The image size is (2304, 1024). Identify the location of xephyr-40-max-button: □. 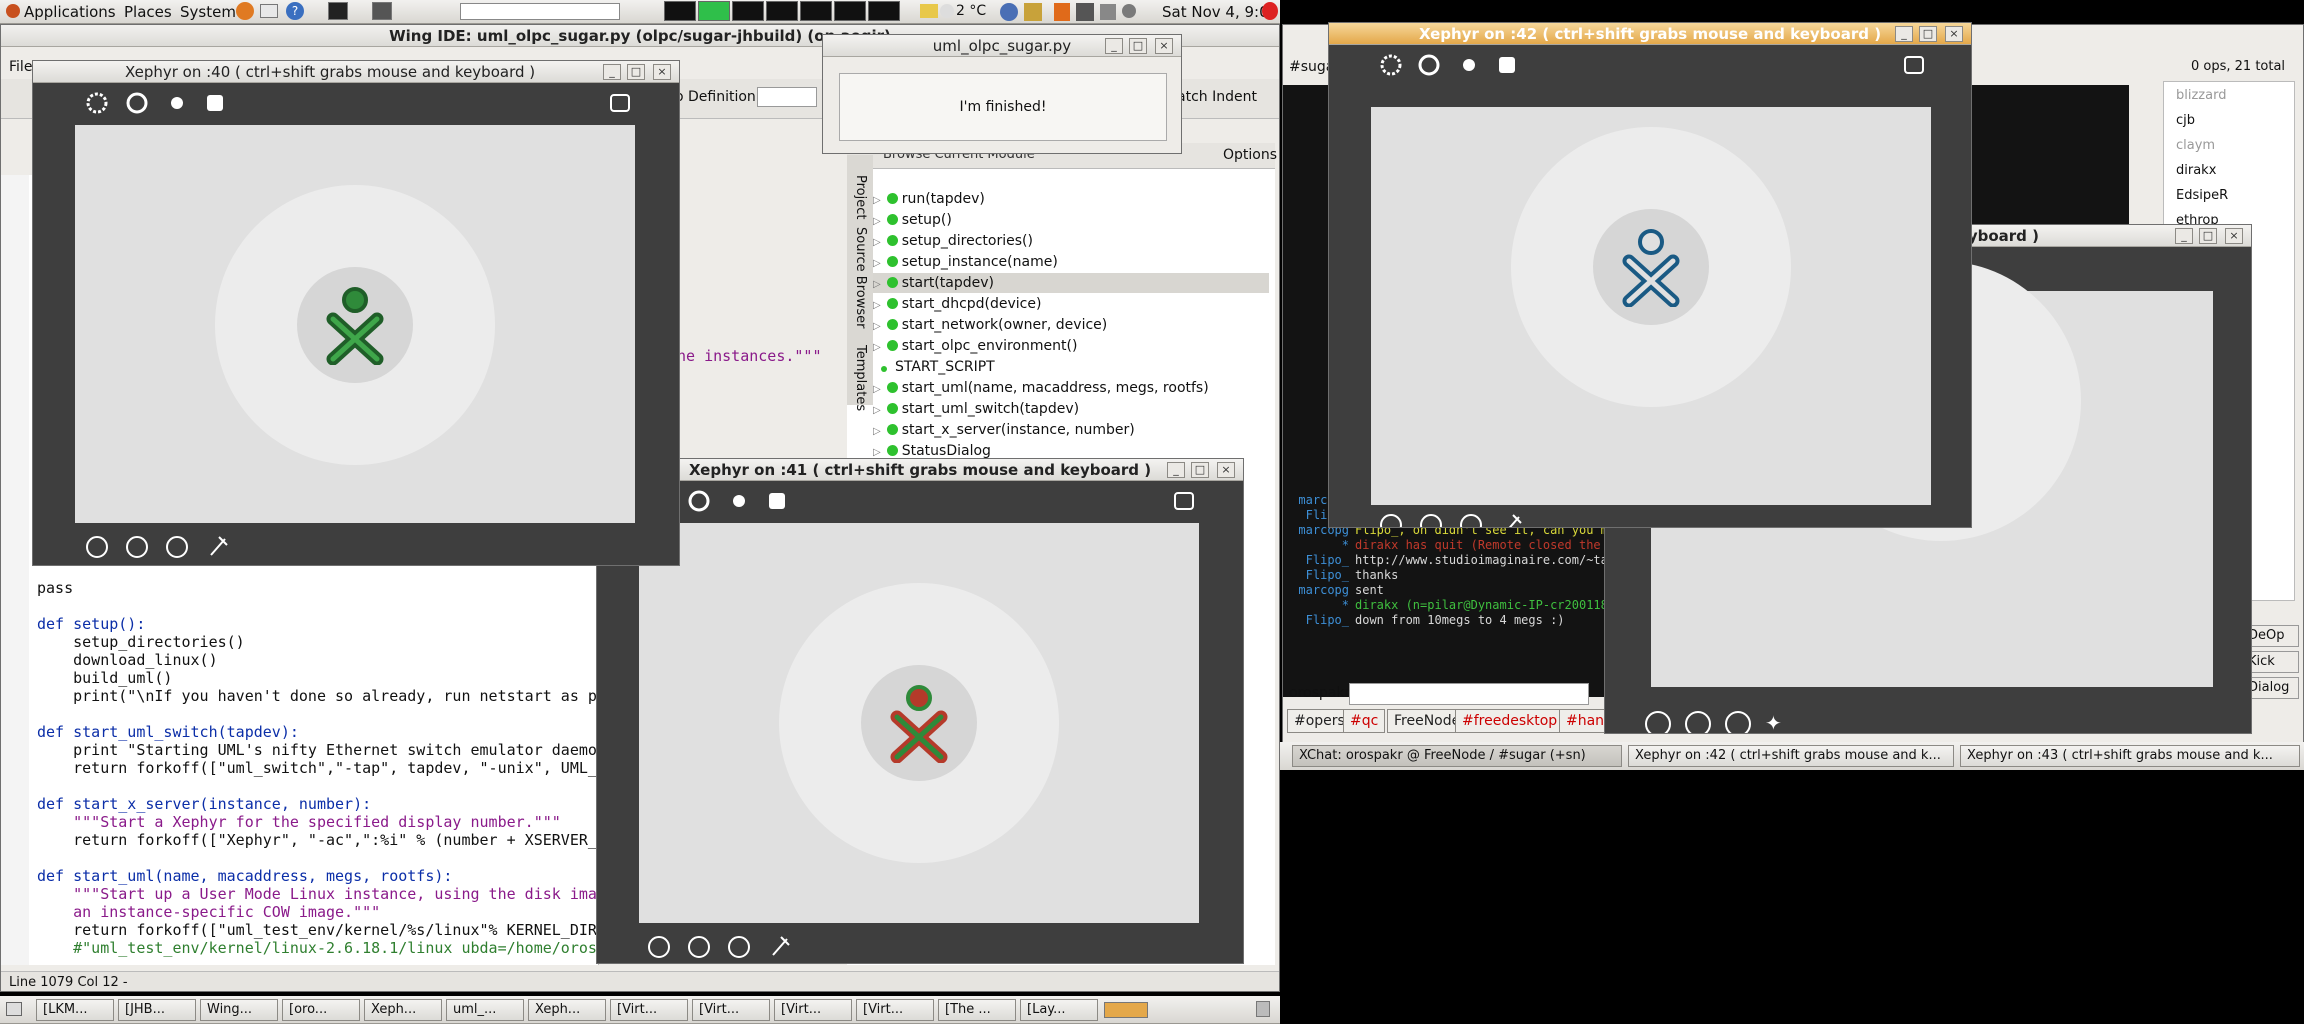
(636, 72).